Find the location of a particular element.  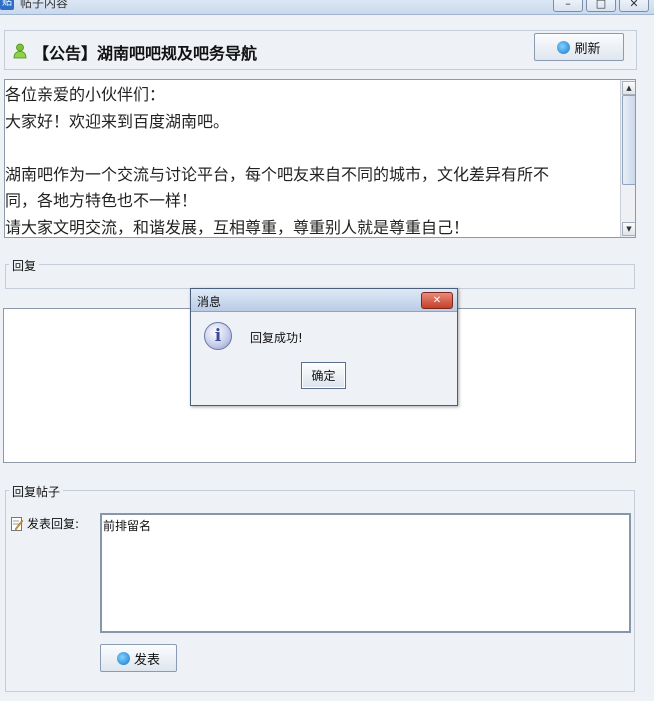

app-icon: 贴 is located at coordinates (7, 5).